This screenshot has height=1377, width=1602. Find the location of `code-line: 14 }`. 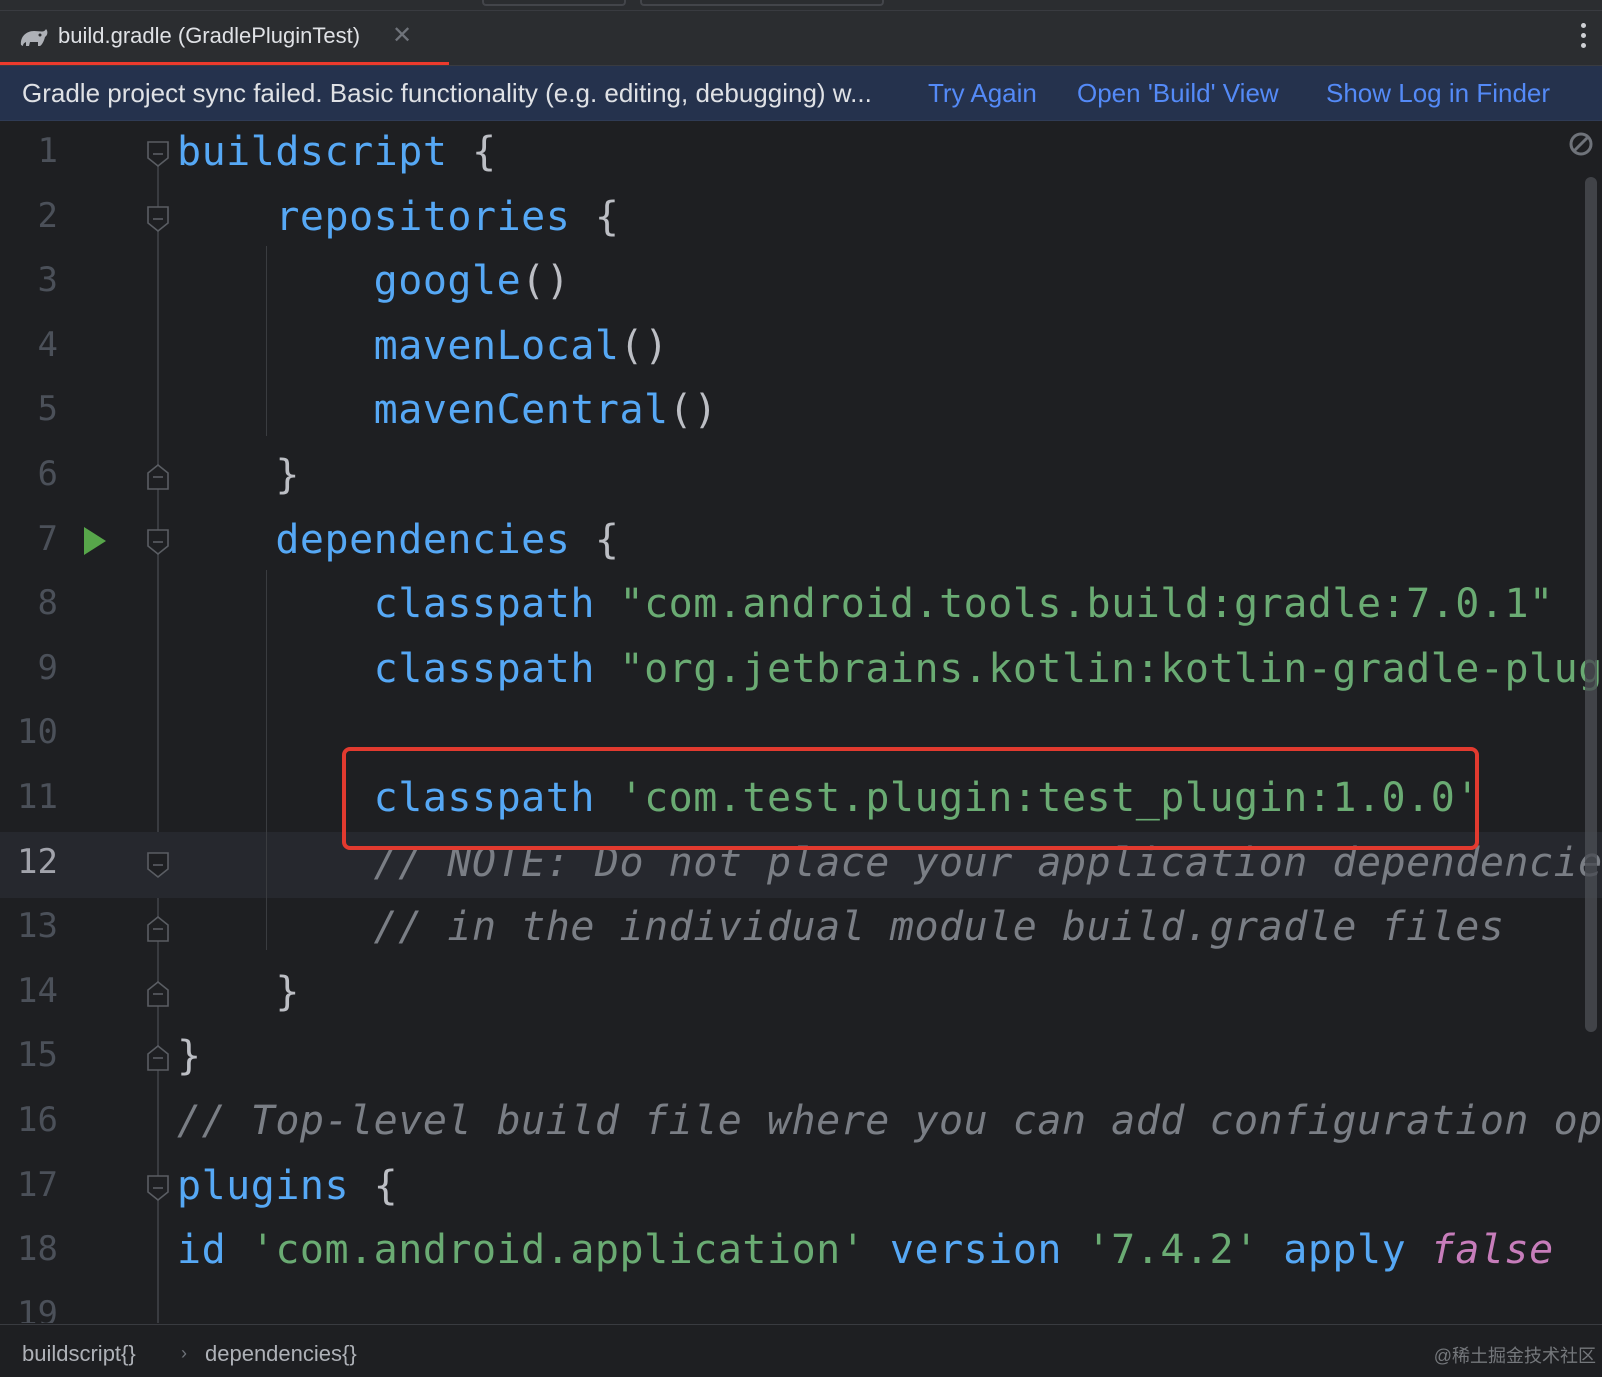

code-line: 14 } is located at coordinates (801, 994).